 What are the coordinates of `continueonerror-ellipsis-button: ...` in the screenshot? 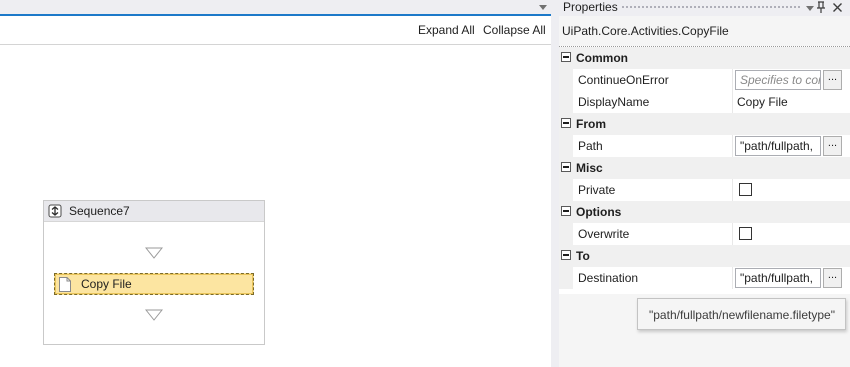 It's located at (832, 80).